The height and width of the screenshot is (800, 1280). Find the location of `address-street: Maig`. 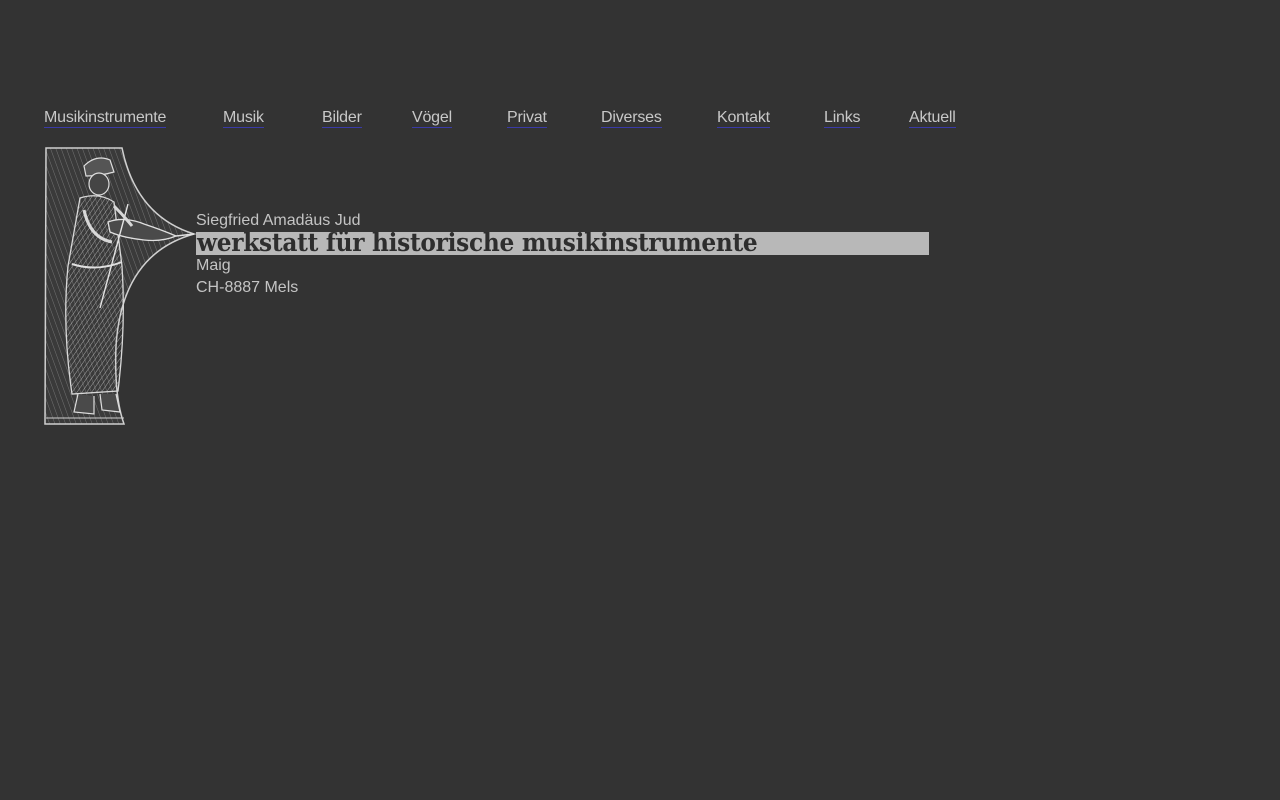

address-street: Maig is located at coordinates (213, 265).